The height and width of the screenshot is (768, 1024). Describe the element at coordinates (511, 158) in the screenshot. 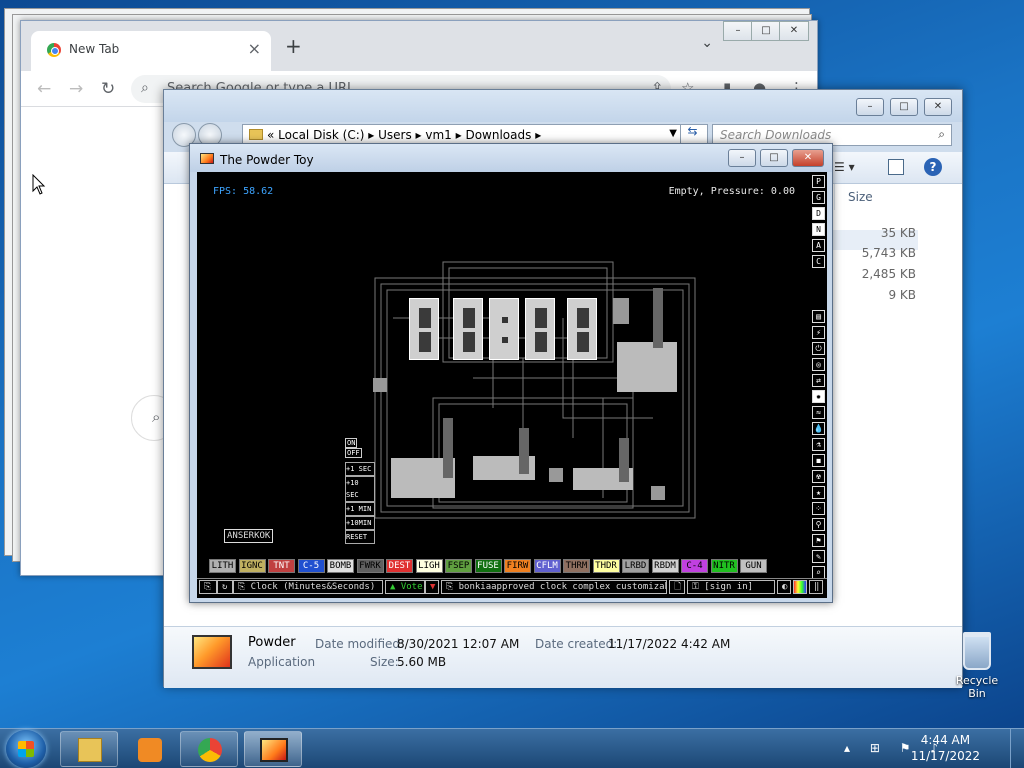

I see `powder-toy-titlebar: The Powder Toy – □ ✕` at that location.